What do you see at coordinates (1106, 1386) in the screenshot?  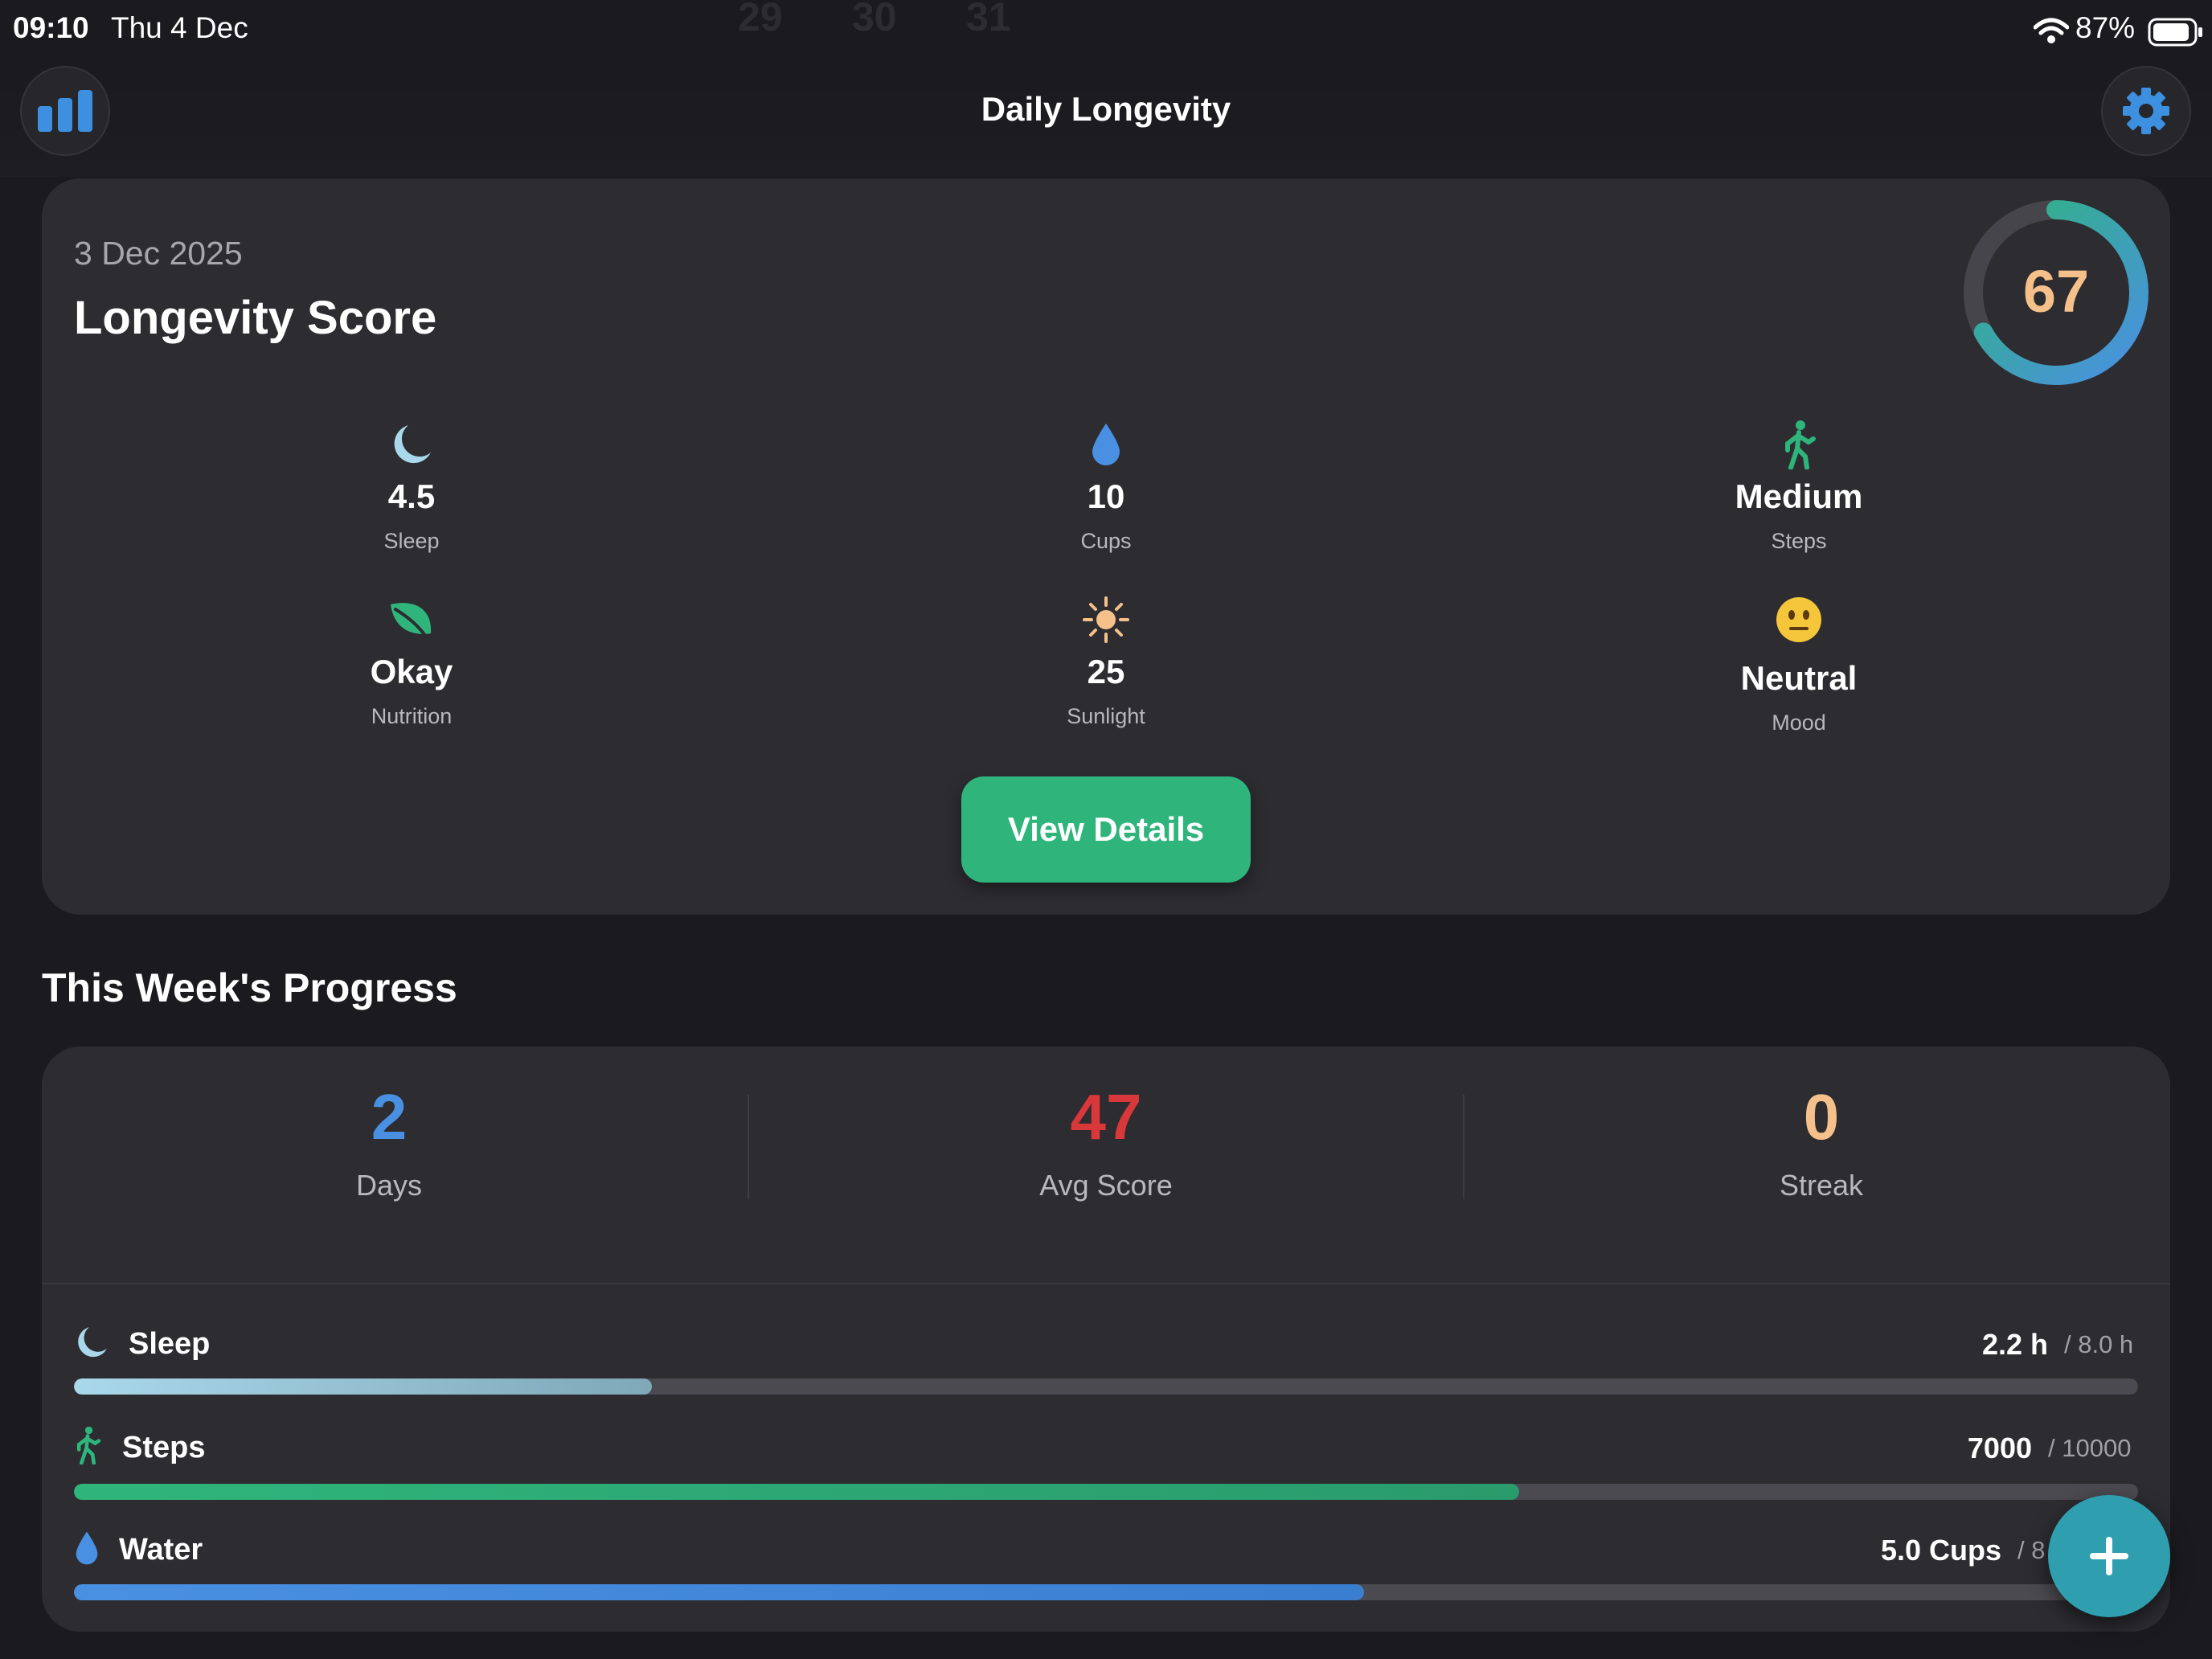 I see `progress-bar-sleep` at bounding box center [1106, 1386].